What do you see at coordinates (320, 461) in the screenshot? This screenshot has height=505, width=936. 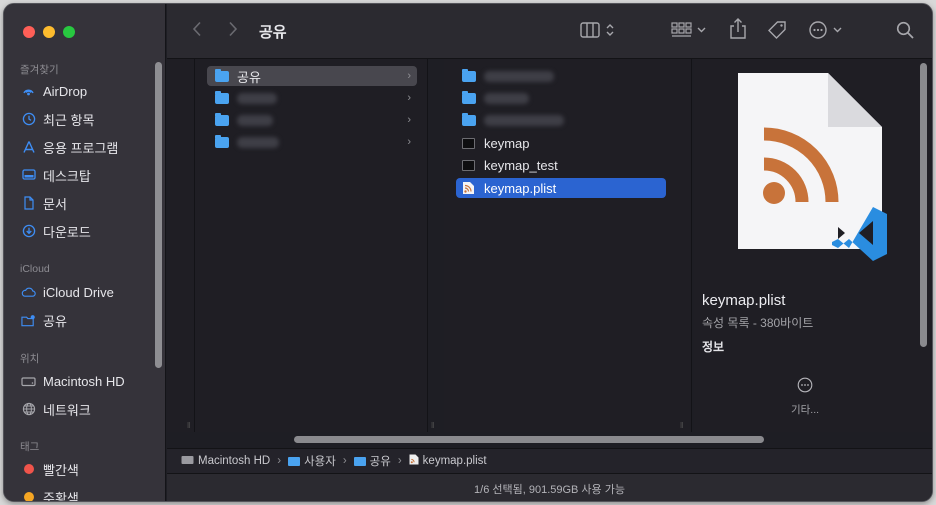 I see `path-item-users: 사용자` at bounding box center [320, 461].